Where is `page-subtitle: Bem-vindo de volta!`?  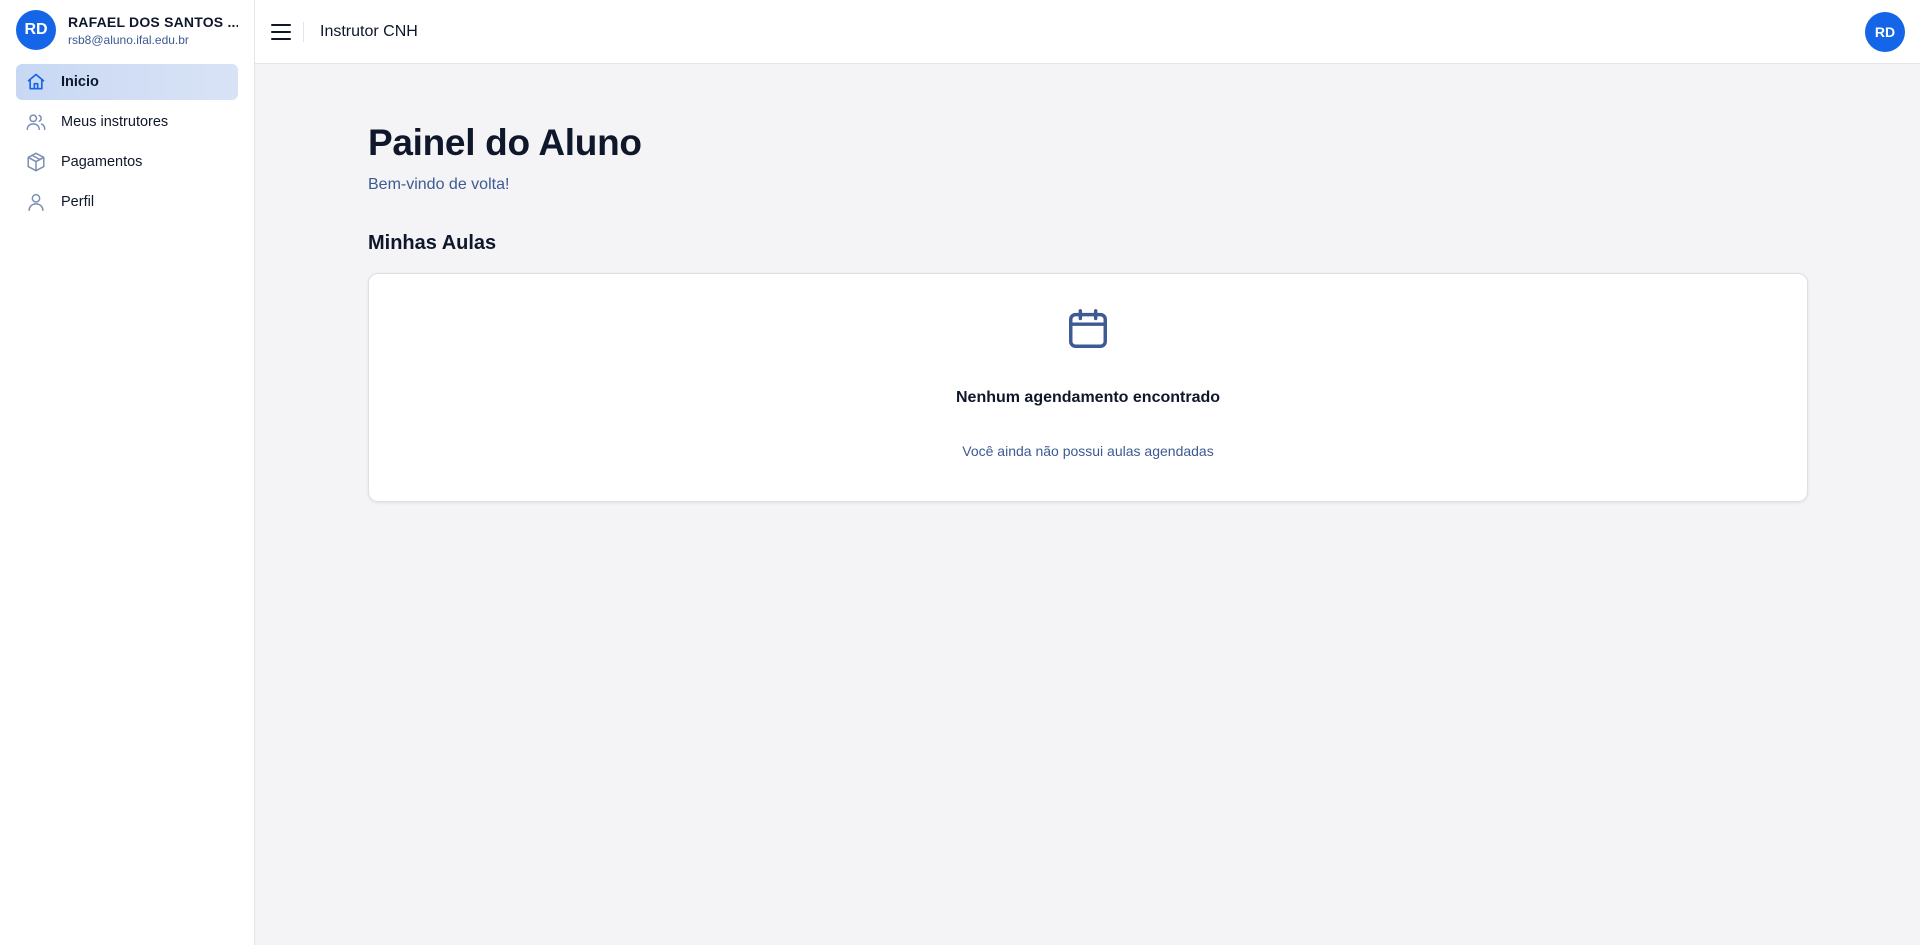 page-subtitle: Bem-vindo de volta! is located at coordinates (439, 184).